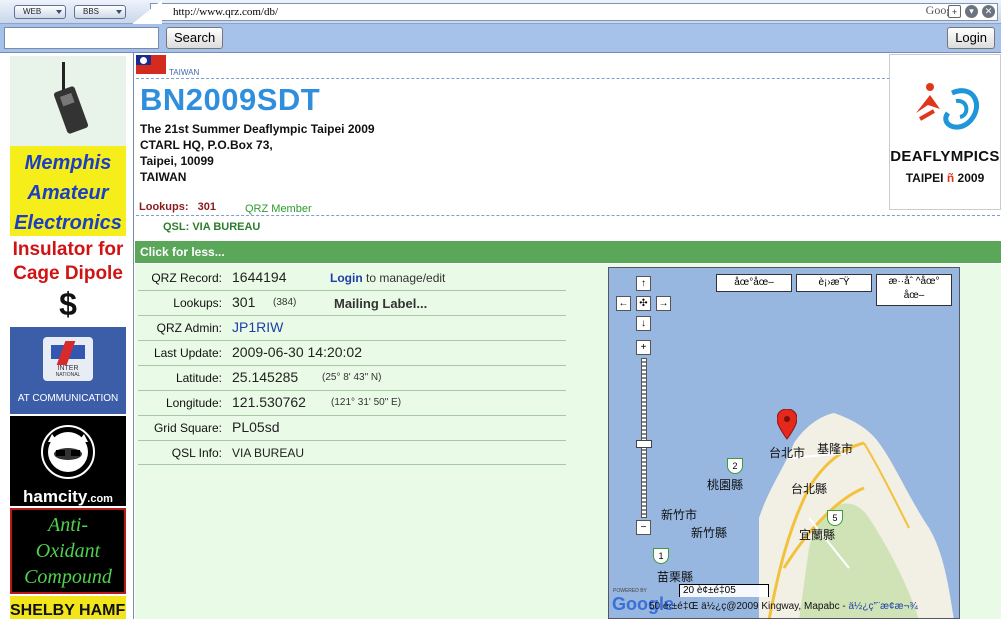 This screenshot has height=619, width=1001. I want to click on callsign-title: BN2009SDT, so click(230, 99).